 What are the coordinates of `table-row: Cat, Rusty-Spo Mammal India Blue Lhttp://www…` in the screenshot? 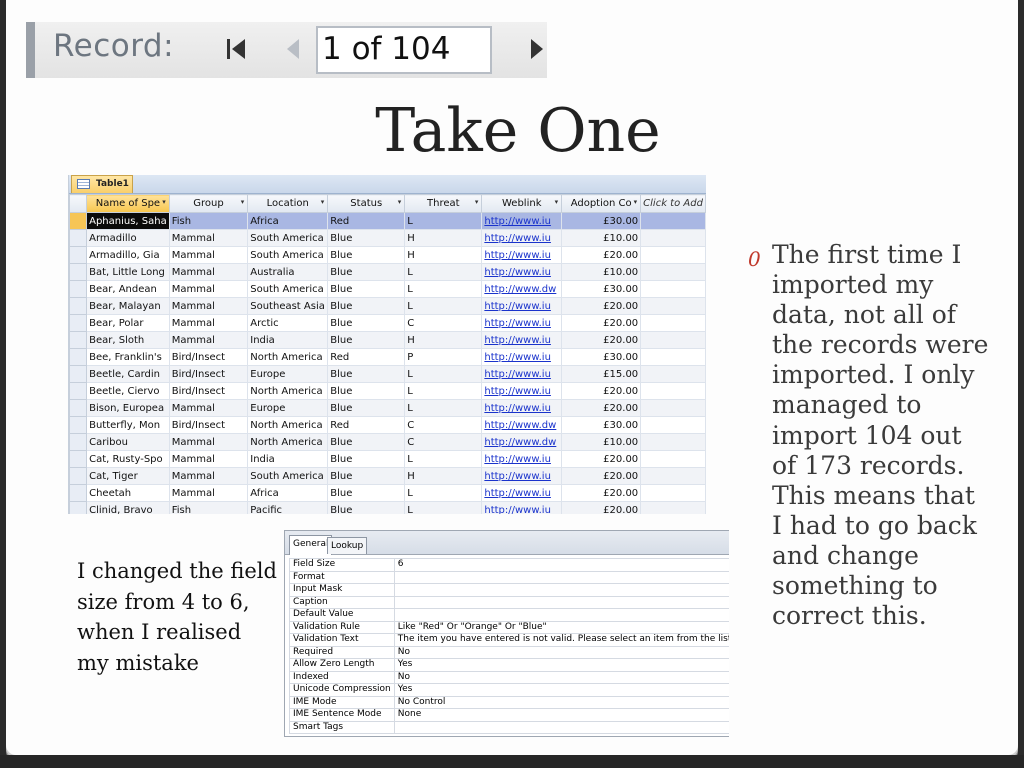 It's located at (387, 459).